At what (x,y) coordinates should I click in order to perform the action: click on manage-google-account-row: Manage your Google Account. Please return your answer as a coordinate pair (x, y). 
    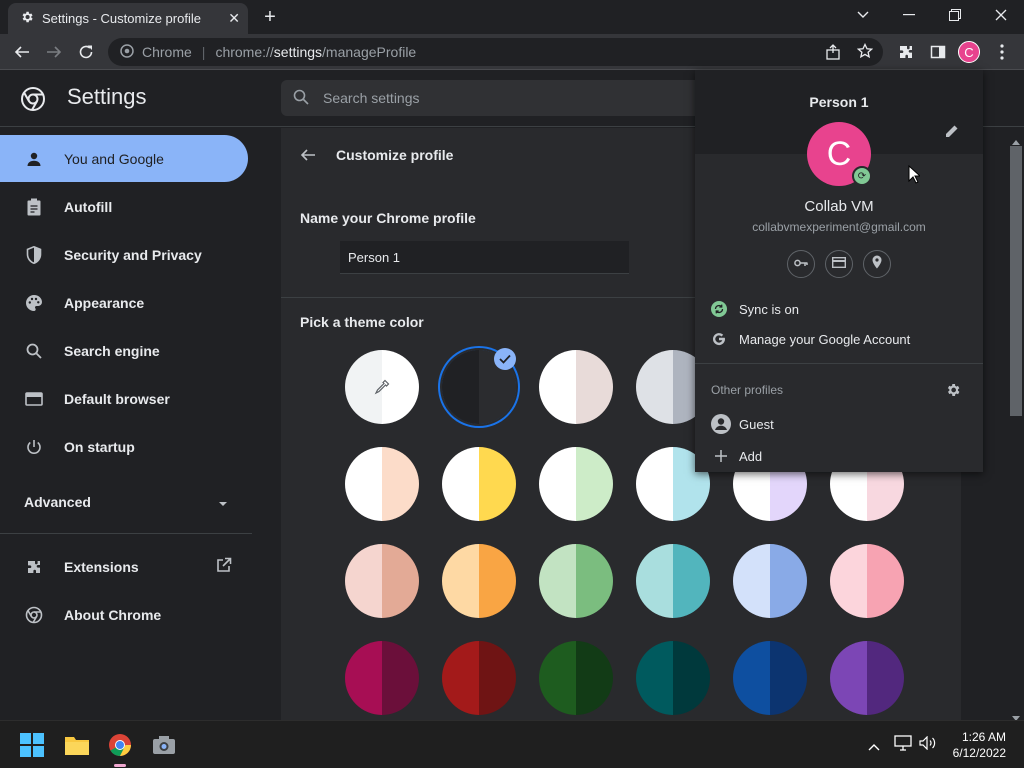
    Looking at the image, I should click on (839, 339).